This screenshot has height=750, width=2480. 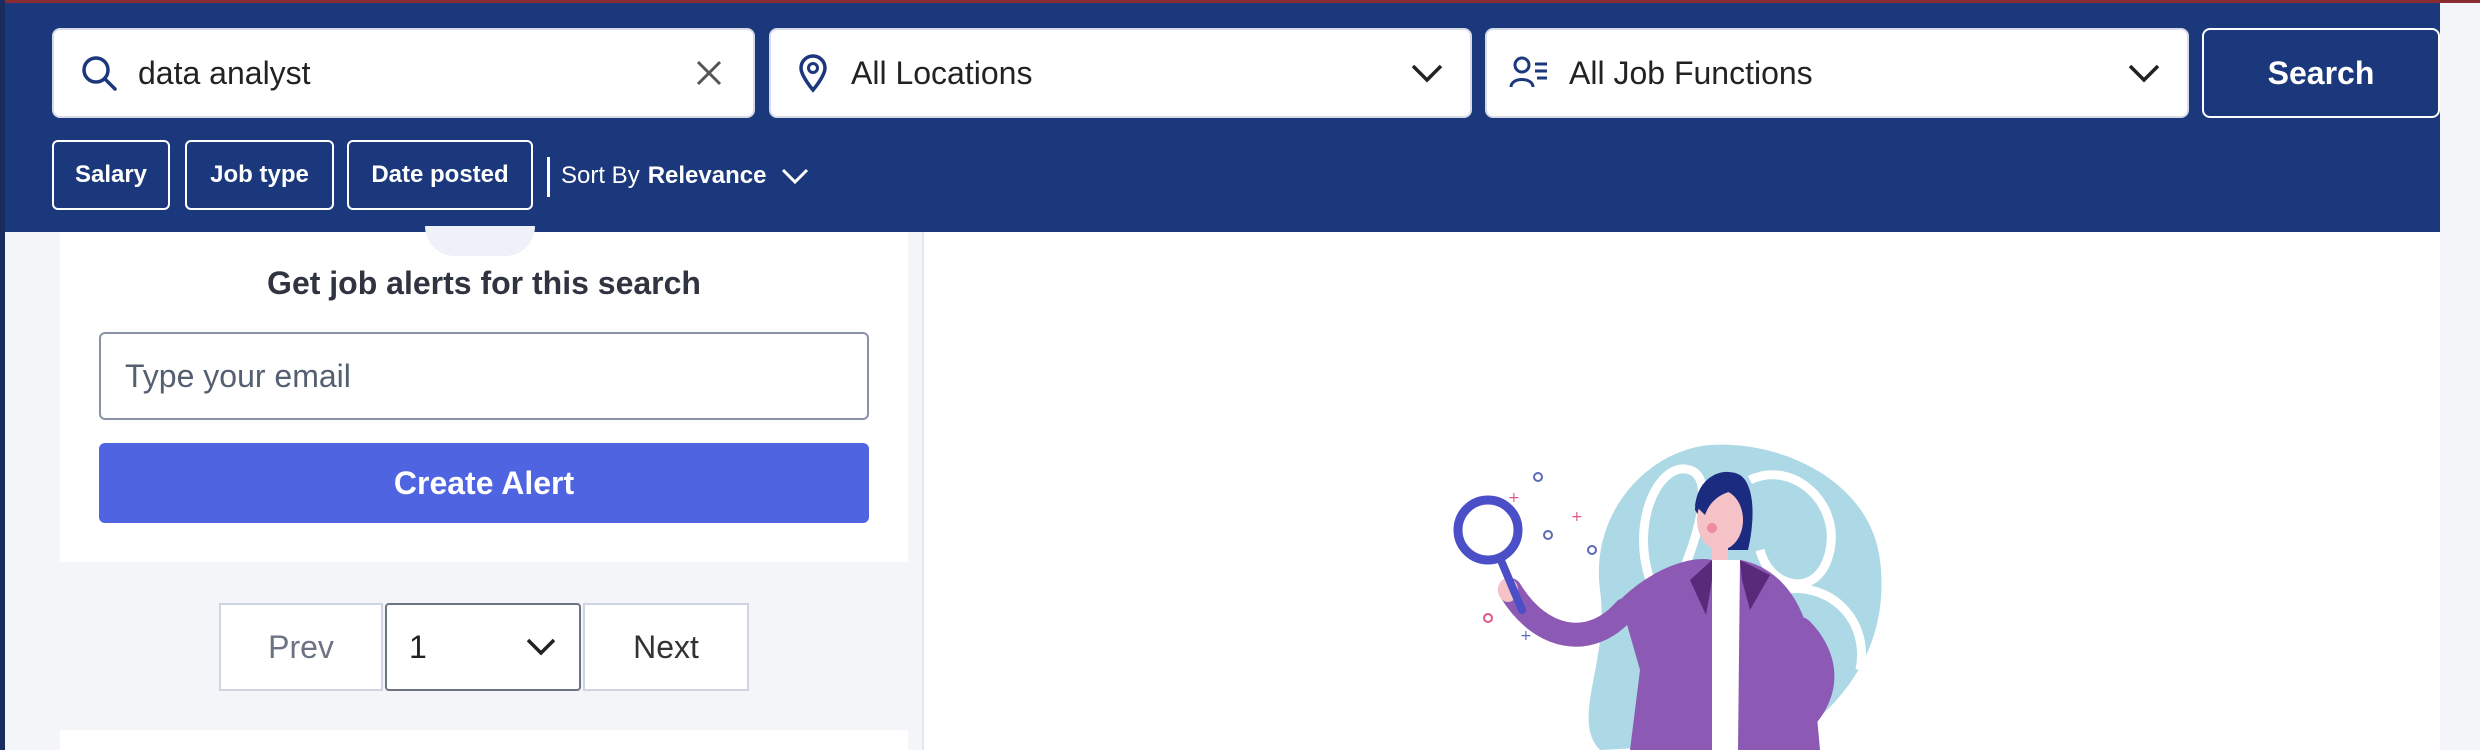 What do you see at coordinates (1691, 72) in the screenshot?
I see `job-function-value: All Job Functions` at bounding box center [1691, 72].